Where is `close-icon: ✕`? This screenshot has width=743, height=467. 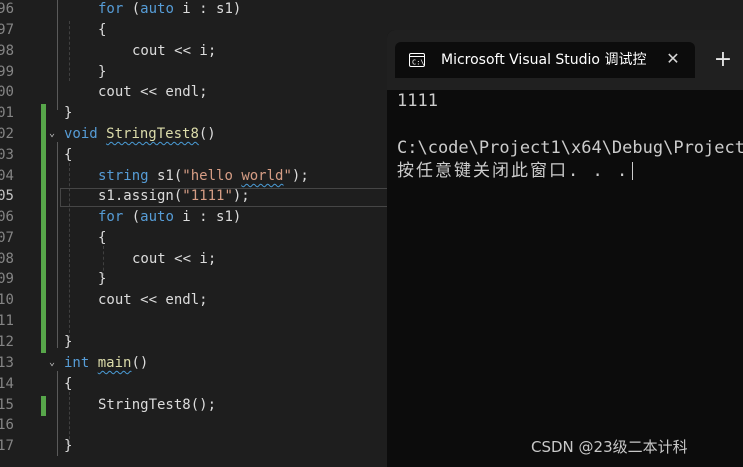 close-icon: ✕ is located at coordinates (673, 59).